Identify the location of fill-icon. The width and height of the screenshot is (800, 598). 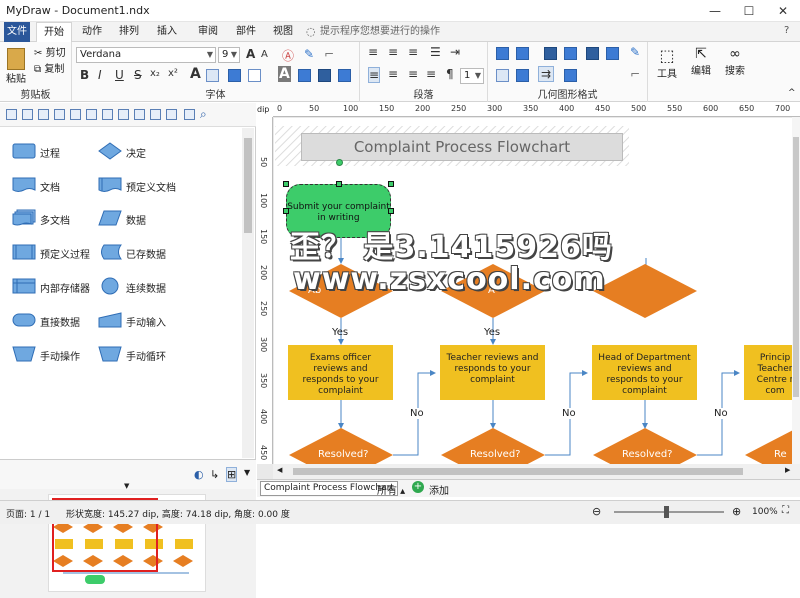
(212, 75).